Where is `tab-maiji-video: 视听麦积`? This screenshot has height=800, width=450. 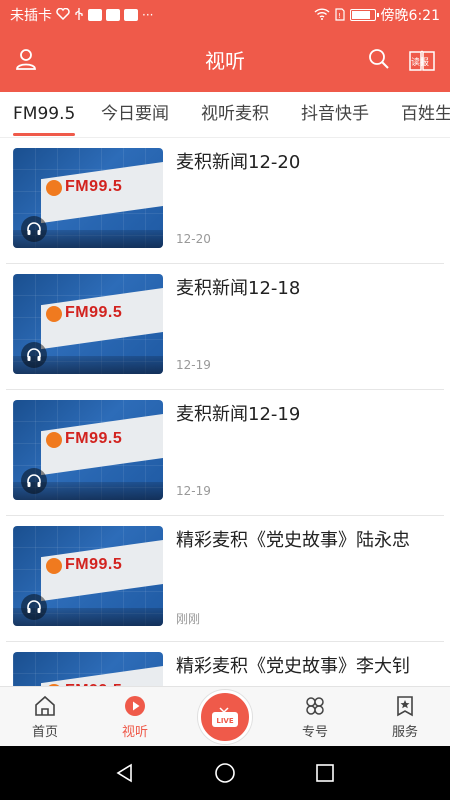
tab-maiji-video: 视听麦积 is located at coordinates (235, 114).